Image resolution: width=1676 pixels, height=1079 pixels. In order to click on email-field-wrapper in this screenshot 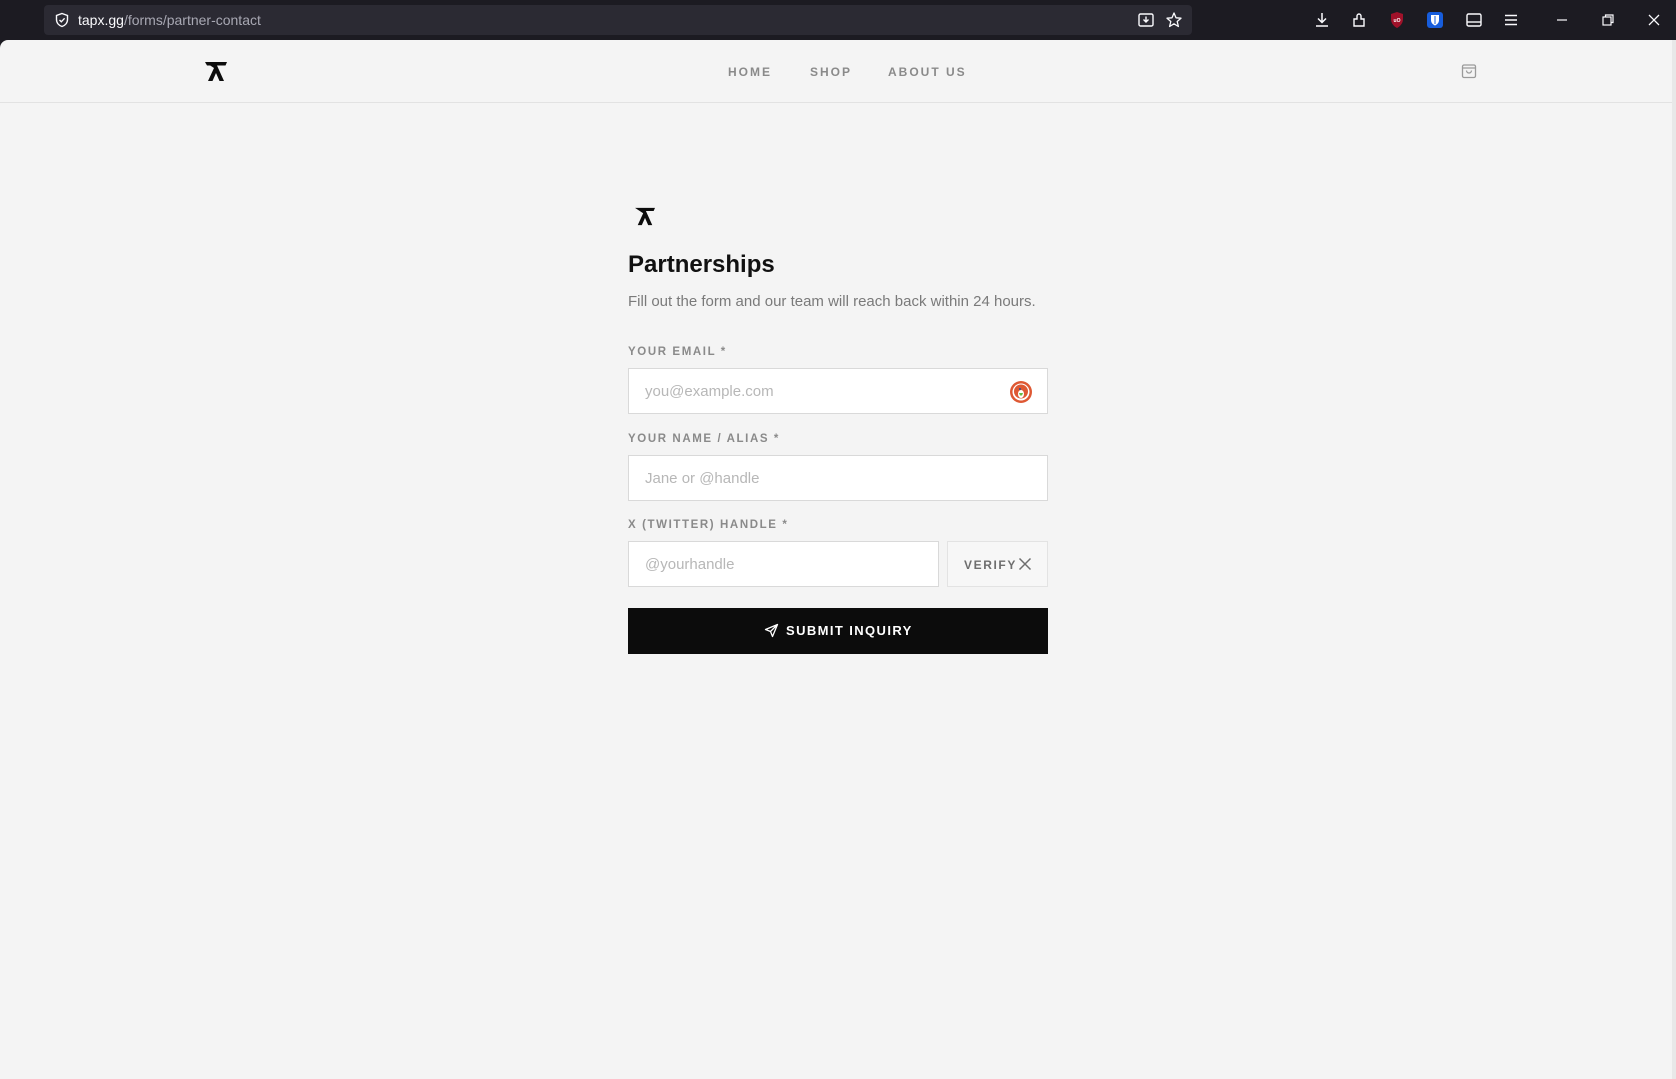, I will do `click(838, 391)`.